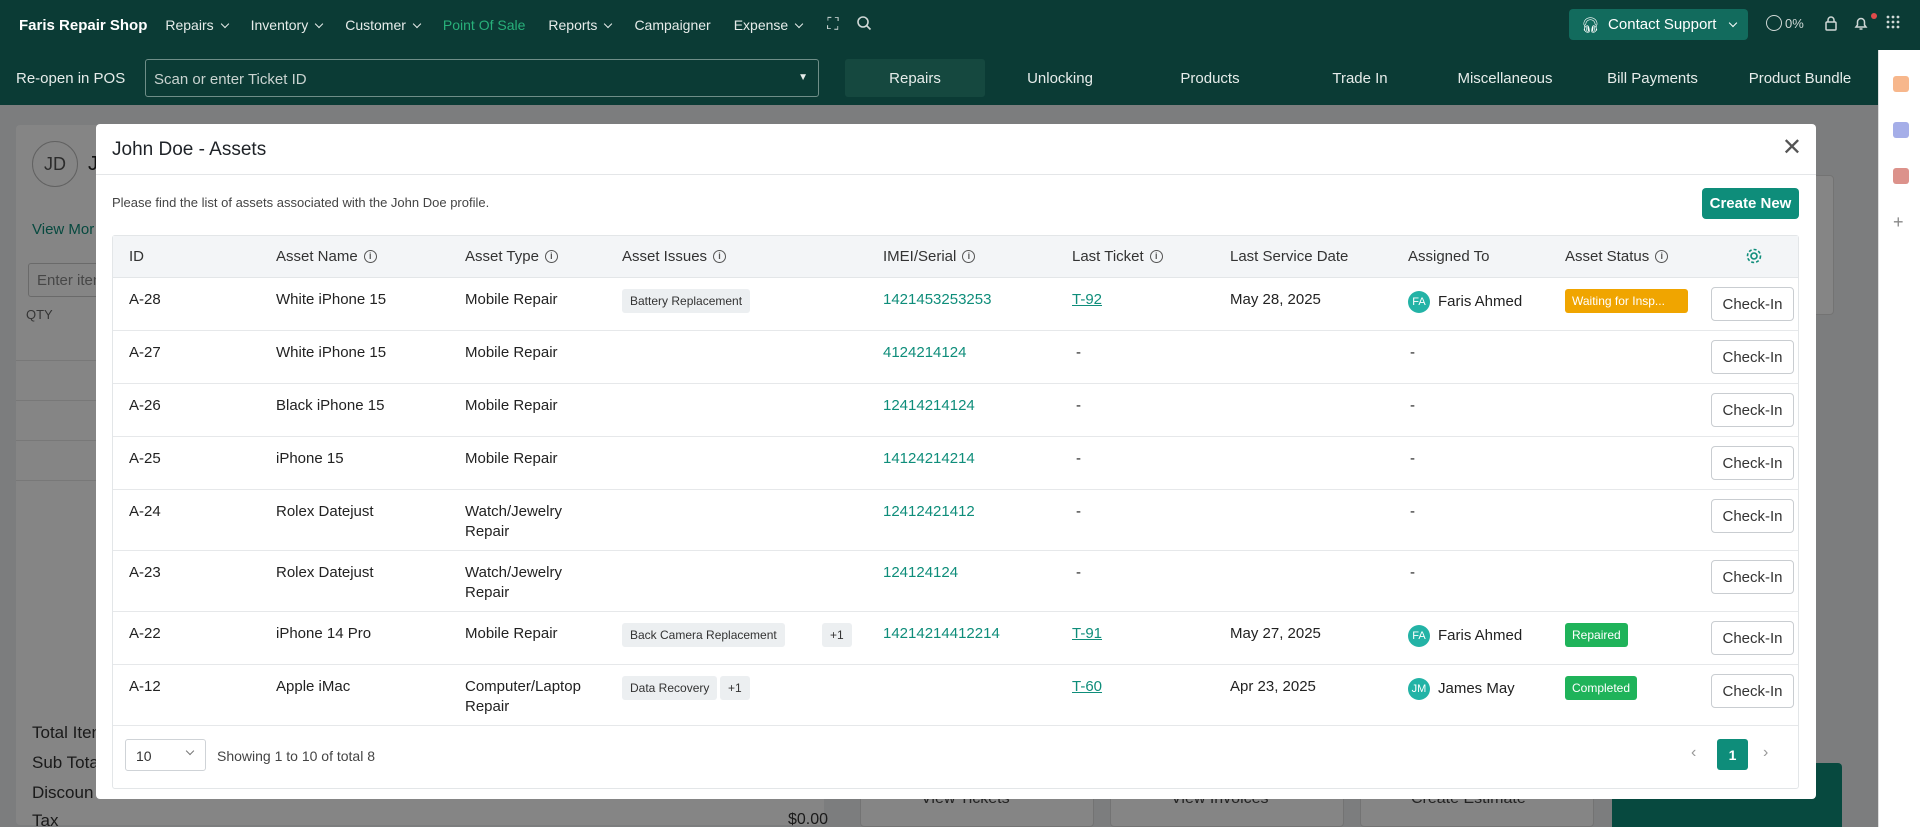 The width and height of the screenshot is (1920, 827). Describe the element at coordinates (1360, 78) in the screenshot. I see `tab-trade-in: Trade In` at that location.